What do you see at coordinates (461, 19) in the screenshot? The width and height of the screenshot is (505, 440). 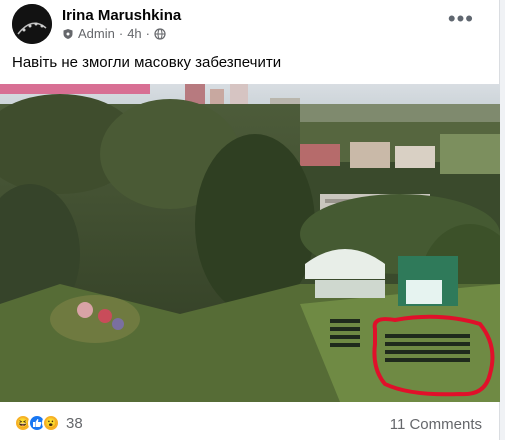 I see `more-options-icon: •••` at bounding box center [461, 19].